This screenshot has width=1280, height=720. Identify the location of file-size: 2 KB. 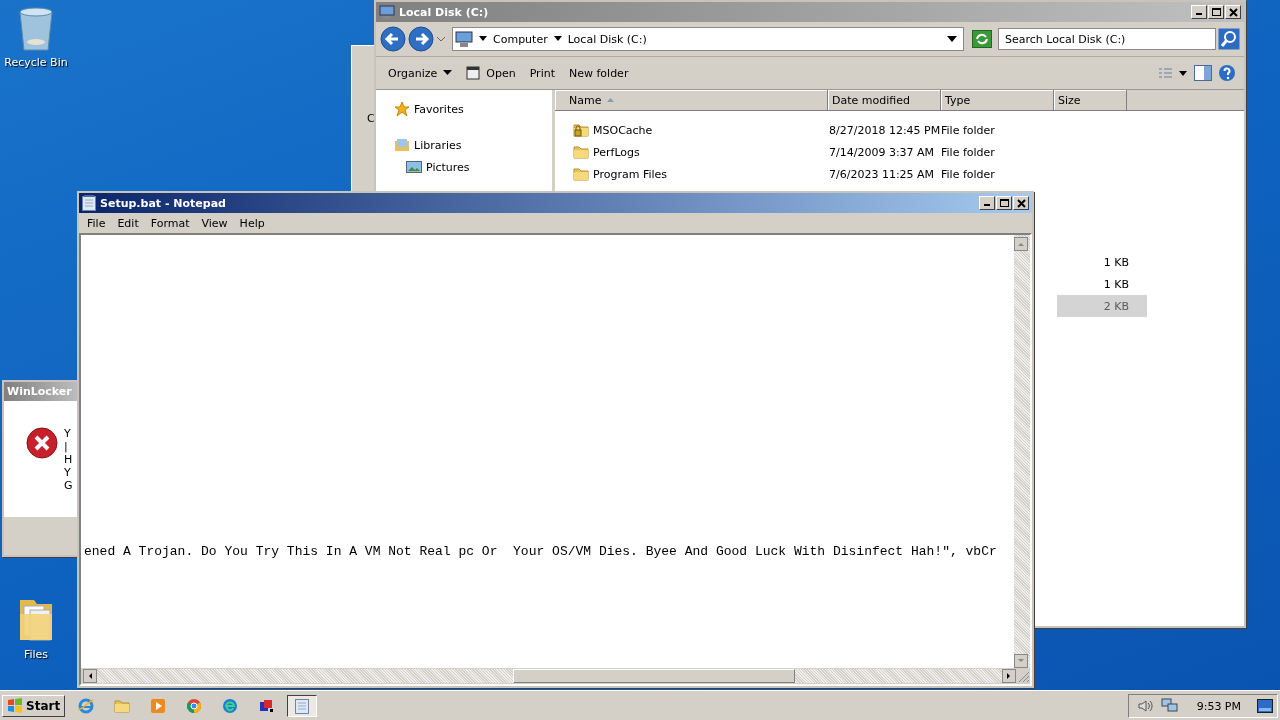
(1116, 306).